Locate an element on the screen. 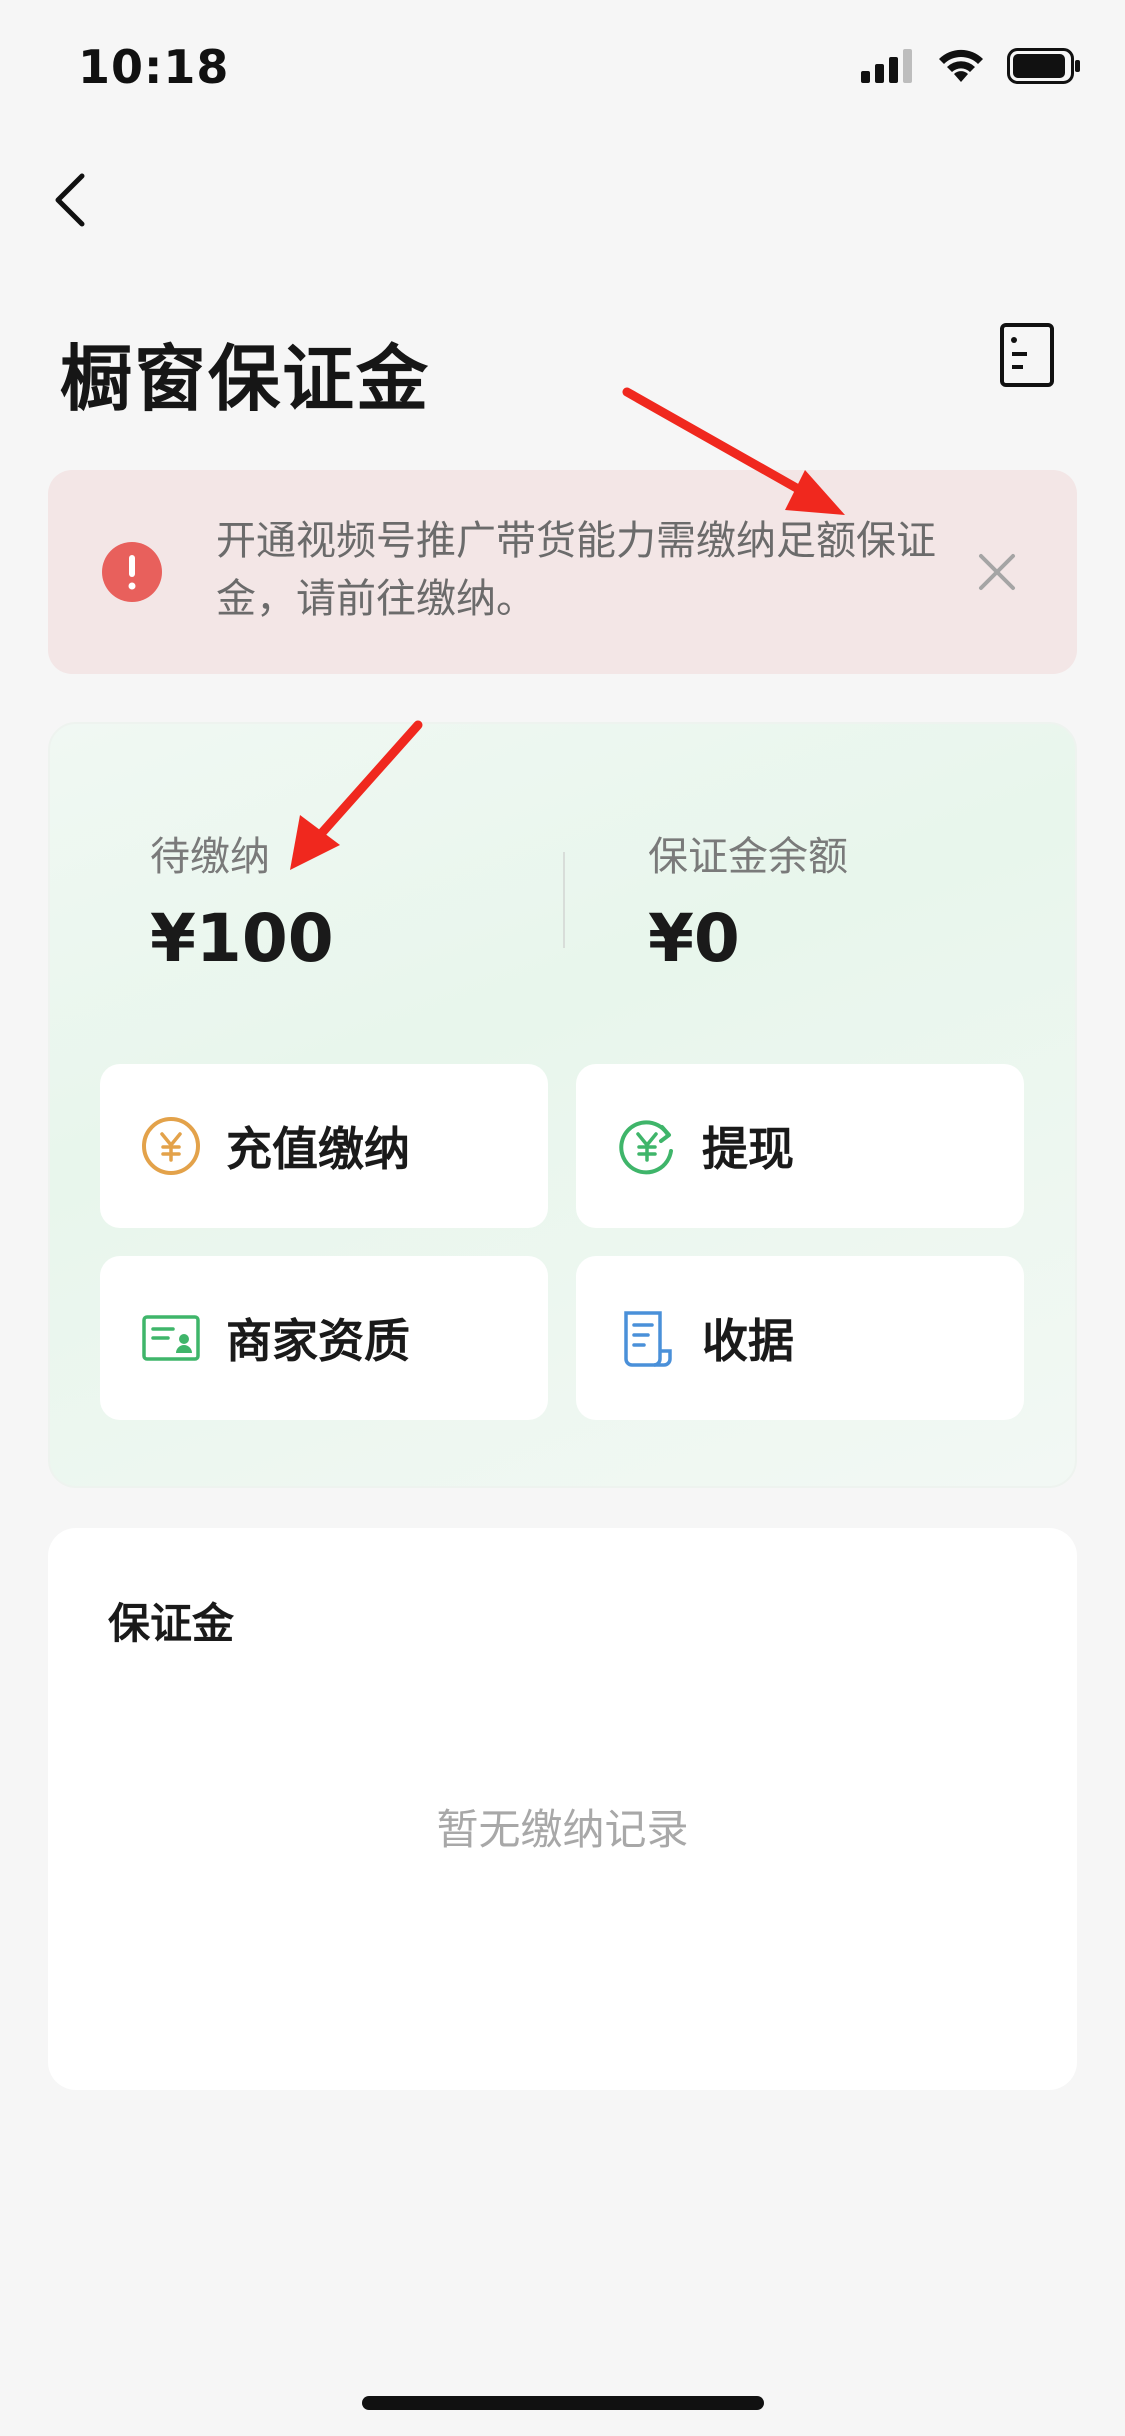 This screenshot has height=2436, width=1125. receipt-label: 收据 is located at coordinates (748, 1341).